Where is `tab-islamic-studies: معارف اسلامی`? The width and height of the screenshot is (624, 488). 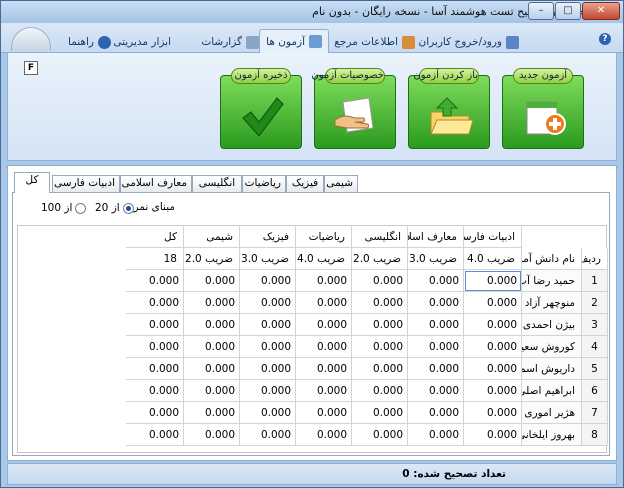 tab-islamic-studies: معارف اسلامی is located at coordinates (156, 183).